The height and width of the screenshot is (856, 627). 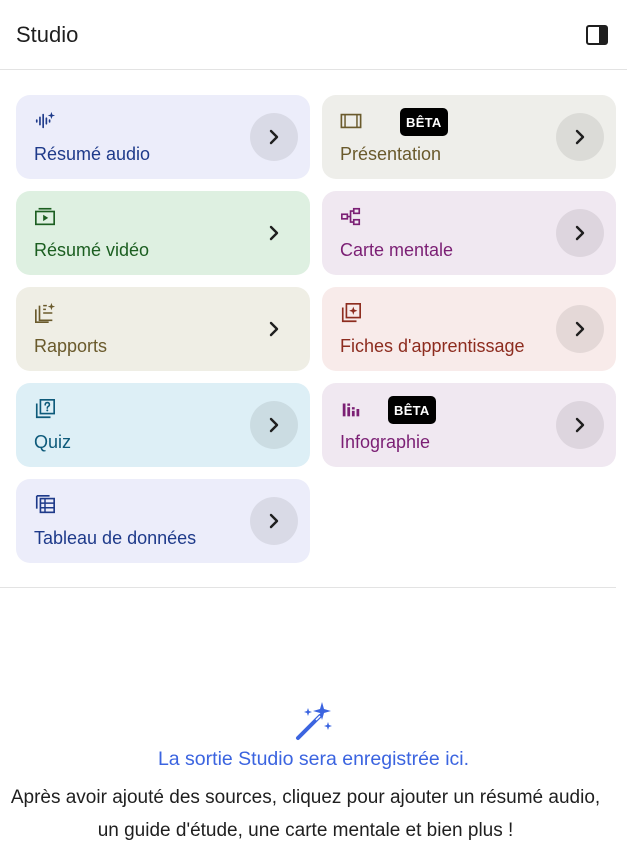 What do you see at coordinates (47, 34) in the screenshot?
I see `page-title: Studio` at bounding box center [47, 34].